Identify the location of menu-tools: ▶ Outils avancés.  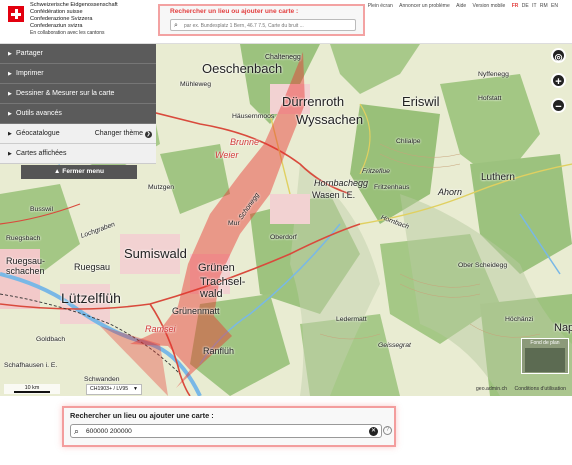
(78, 114).